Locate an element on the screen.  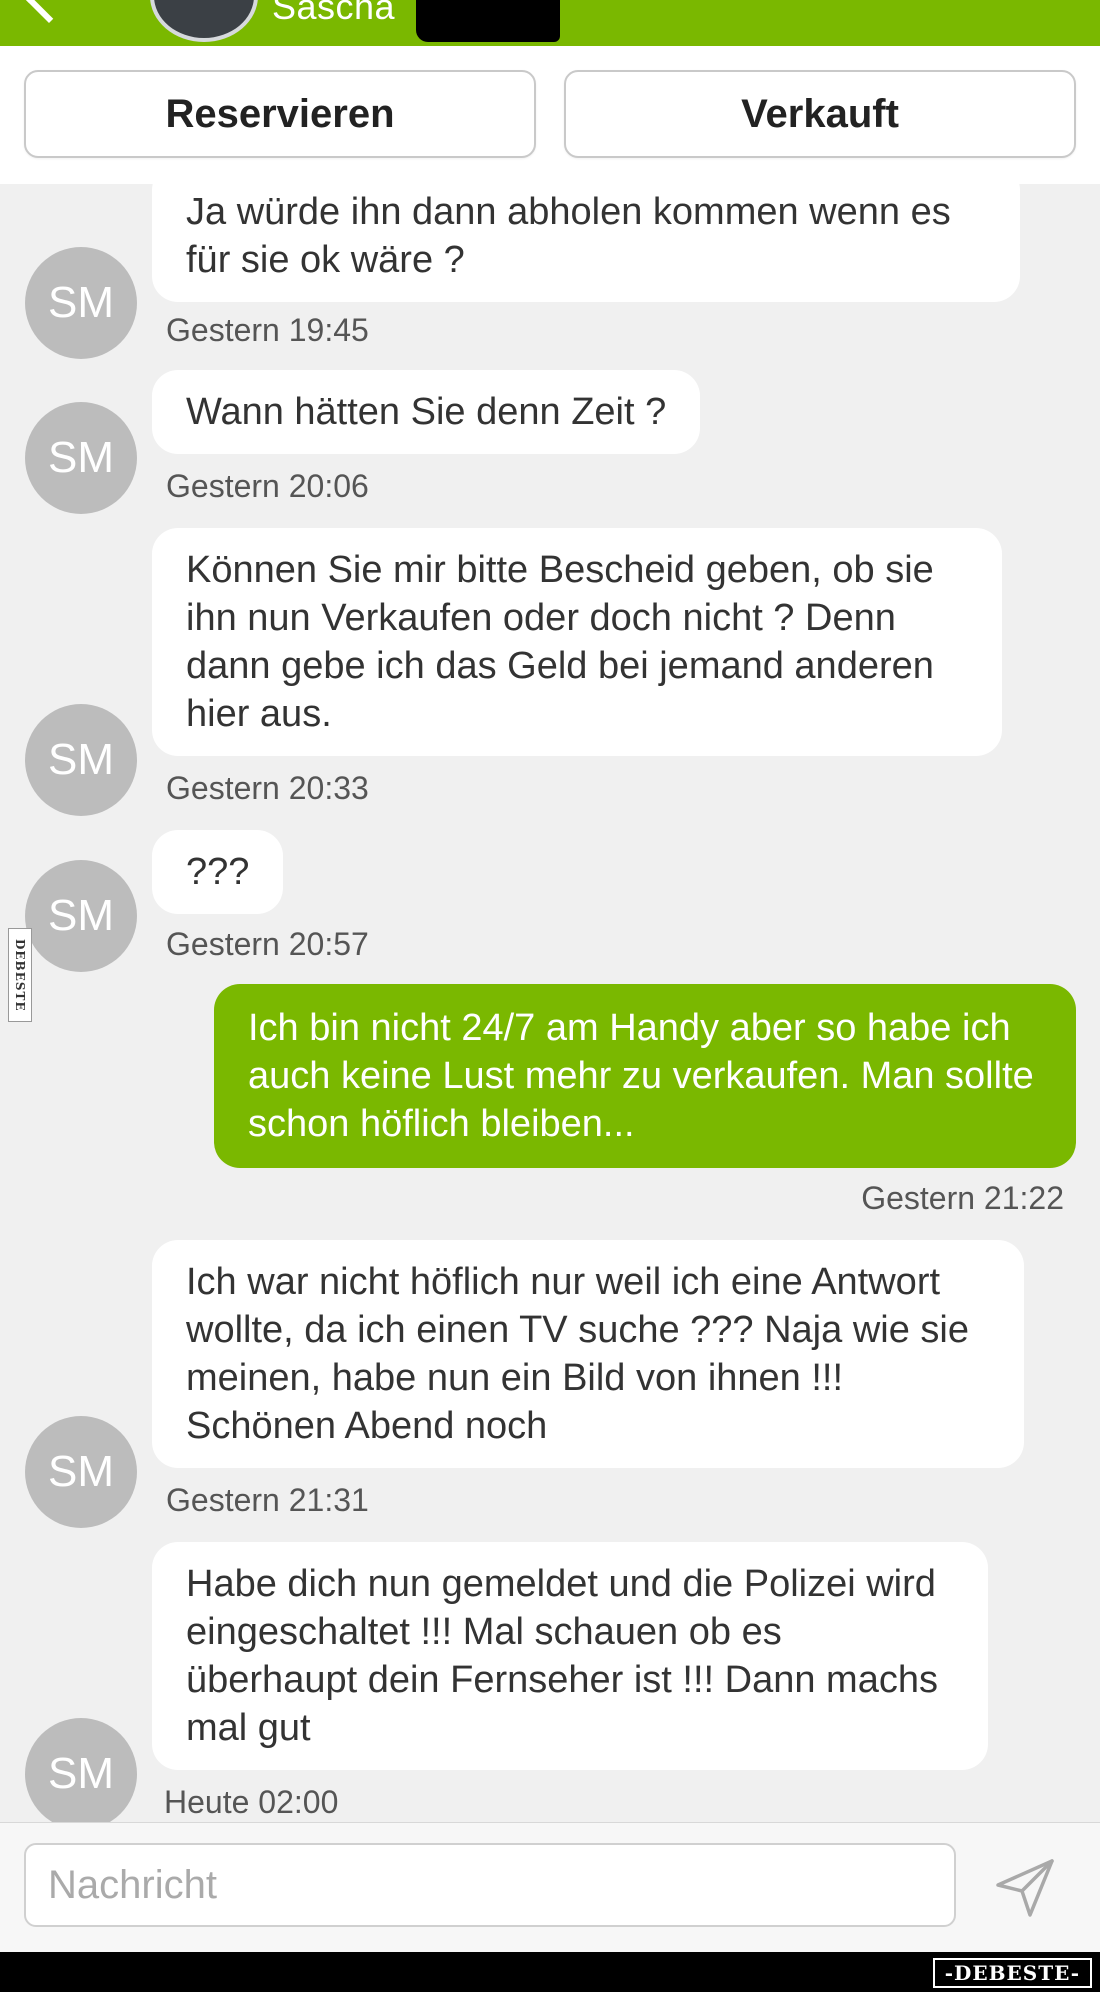
footer-watermark: -DEBESTE- is located at coordinates (1012, 1973).